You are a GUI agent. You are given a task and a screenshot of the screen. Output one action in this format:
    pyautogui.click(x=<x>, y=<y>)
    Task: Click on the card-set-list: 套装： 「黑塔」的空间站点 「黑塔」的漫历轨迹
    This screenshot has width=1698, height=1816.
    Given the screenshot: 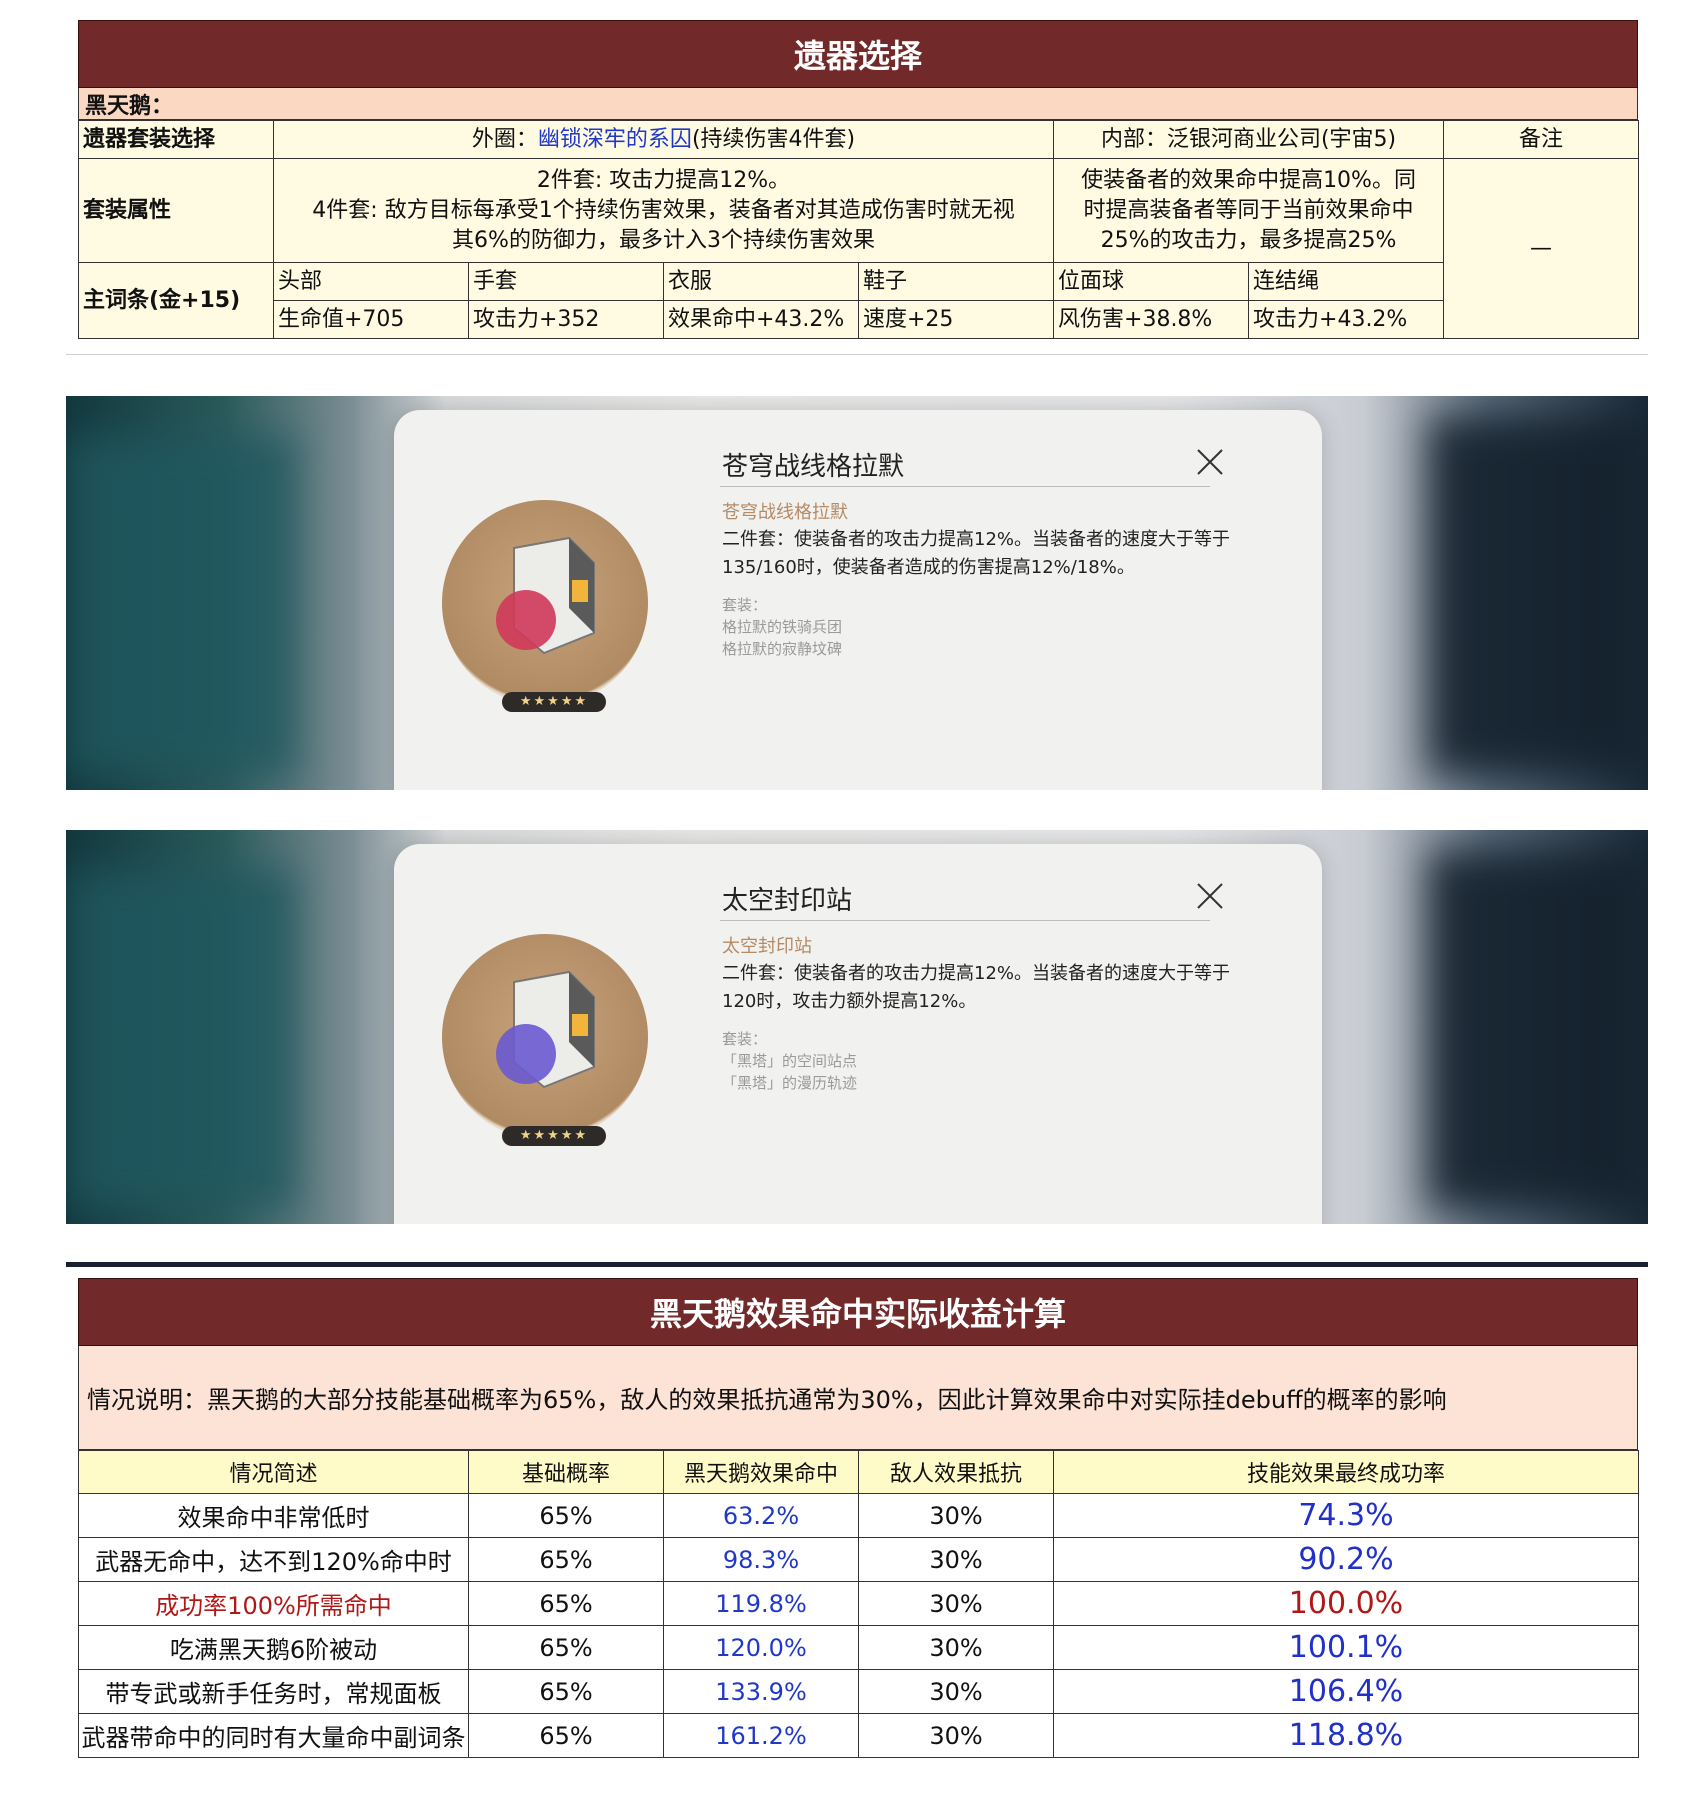 What is the action you would take?
    pyautogui.click(x=789, y=1061)
    